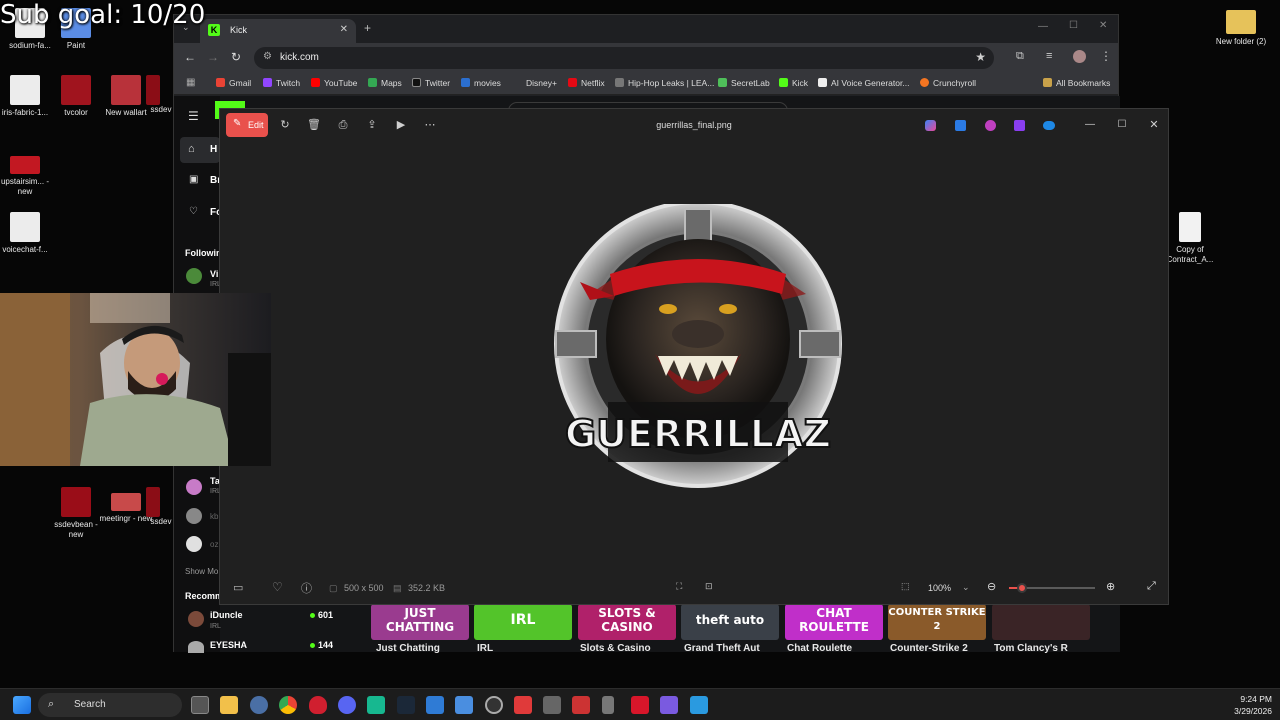 This screenshot has width=1280, height=720. What do you see at coordinates (930, 125) in the screenshot?
I see `copilot-icon` at bounding box center [930, 125].